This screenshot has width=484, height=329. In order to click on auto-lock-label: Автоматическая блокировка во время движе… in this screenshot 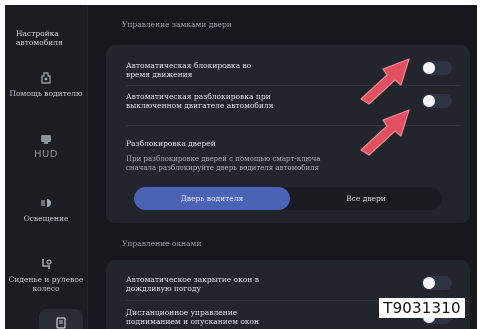, I will do `click(189, 70)`.